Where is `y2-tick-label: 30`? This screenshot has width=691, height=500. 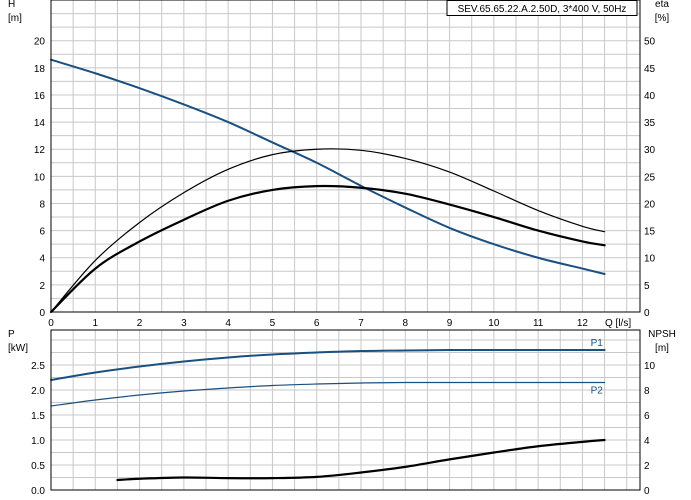
y2-tick-label: 30 is located at coordinates (650, 150).